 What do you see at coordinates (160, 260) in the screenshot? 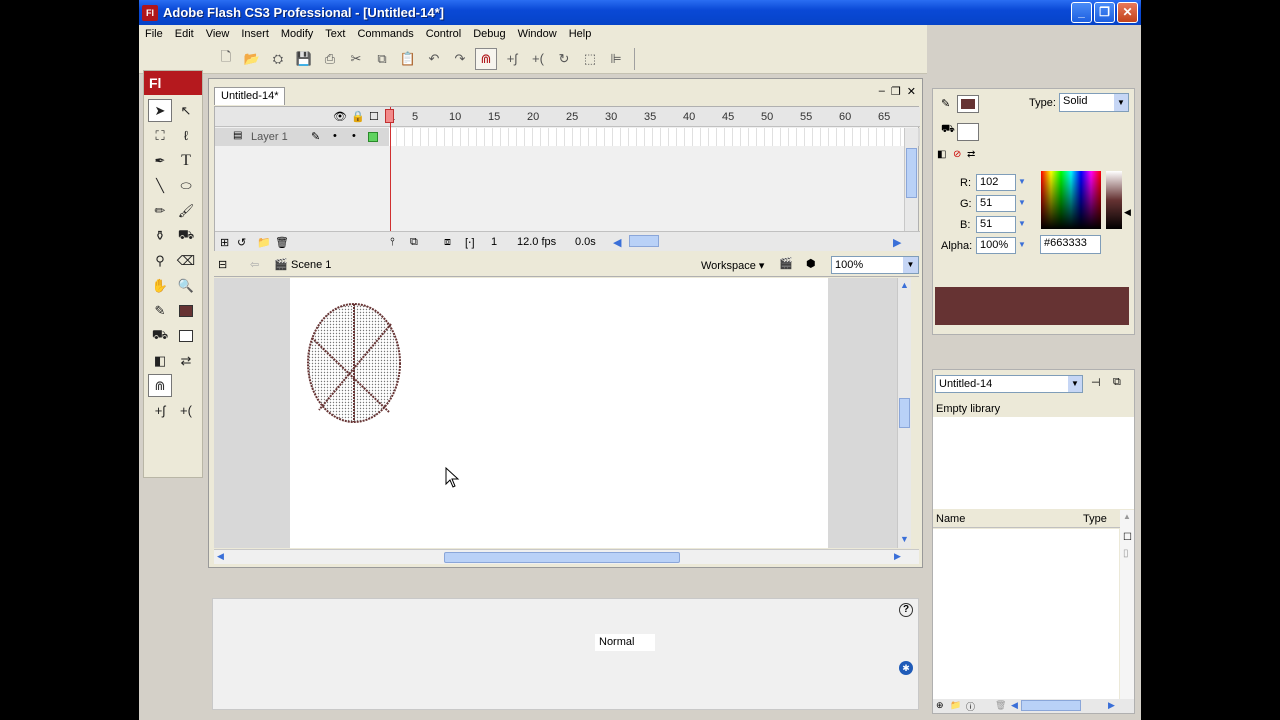
I see `eyedropper-tool-icon: ⚲` at bounding box center [160, 260].